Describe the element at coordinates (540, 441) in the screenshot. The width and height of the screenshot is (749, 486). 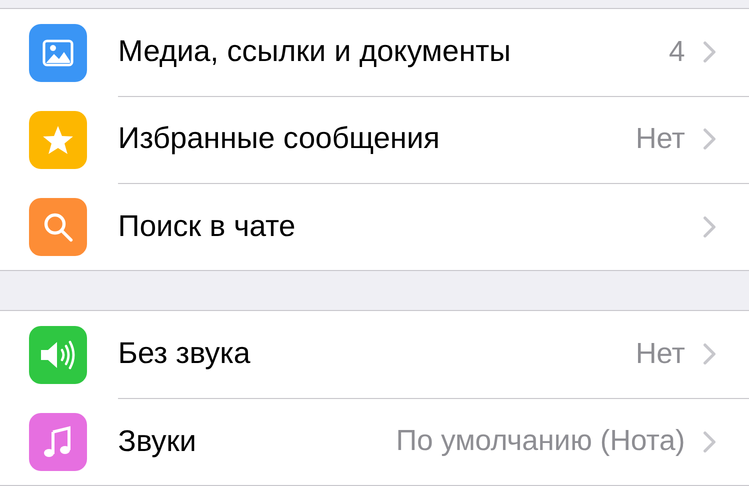
I see `row-value: По умолчанию (Нота)` at that location.